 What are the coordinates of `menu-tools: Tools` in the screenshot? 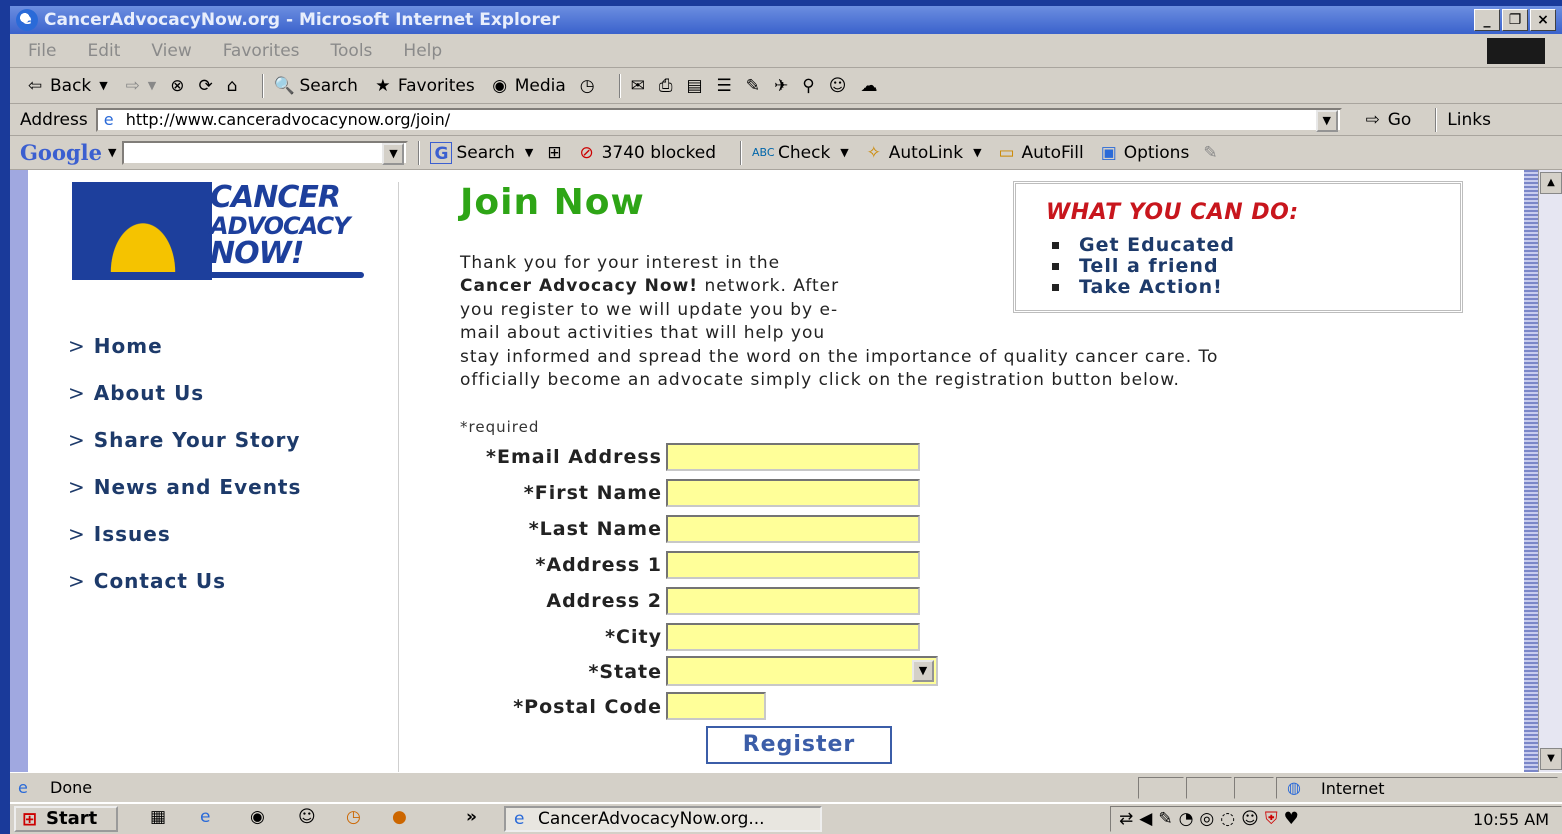 It's located at (352, 51).